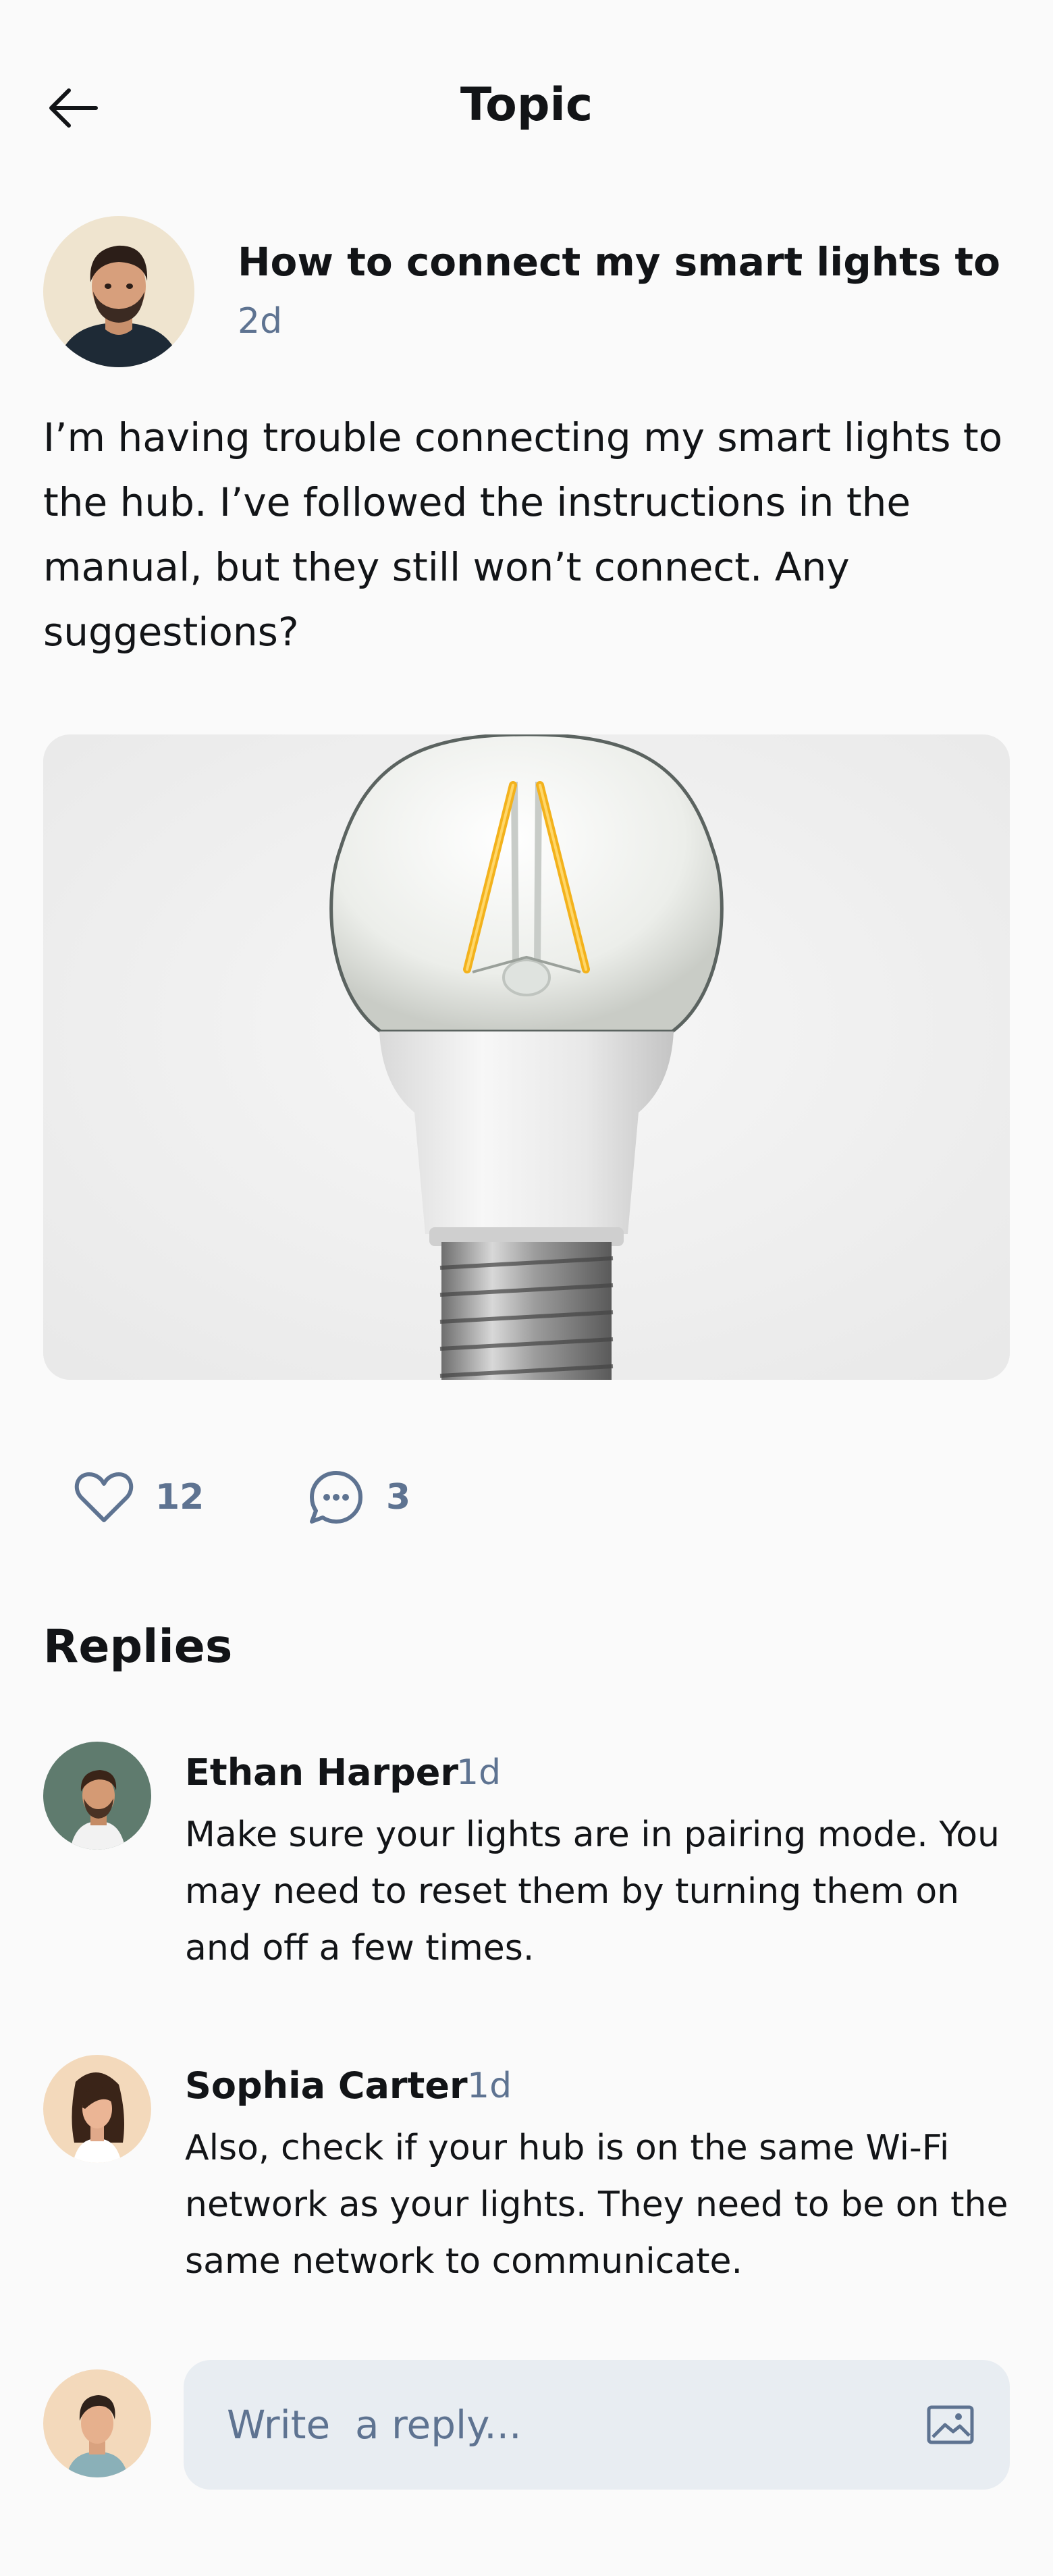 This screenshot has width=1053, height=2576. Describe the element at coordinates (118, 291) in the screenshot. I see `post-author-avatar` at that location.